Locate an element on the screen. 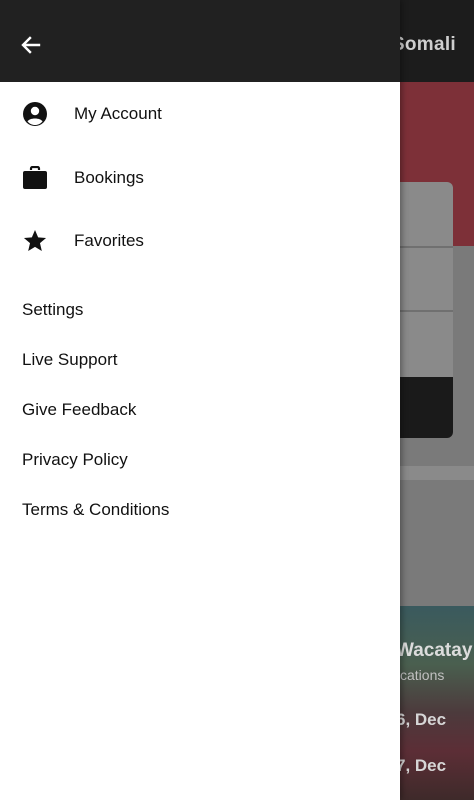 The width and height of the screenshot is (474, 800). menu-item-label: Favorites is located at coordinates (109, 240).